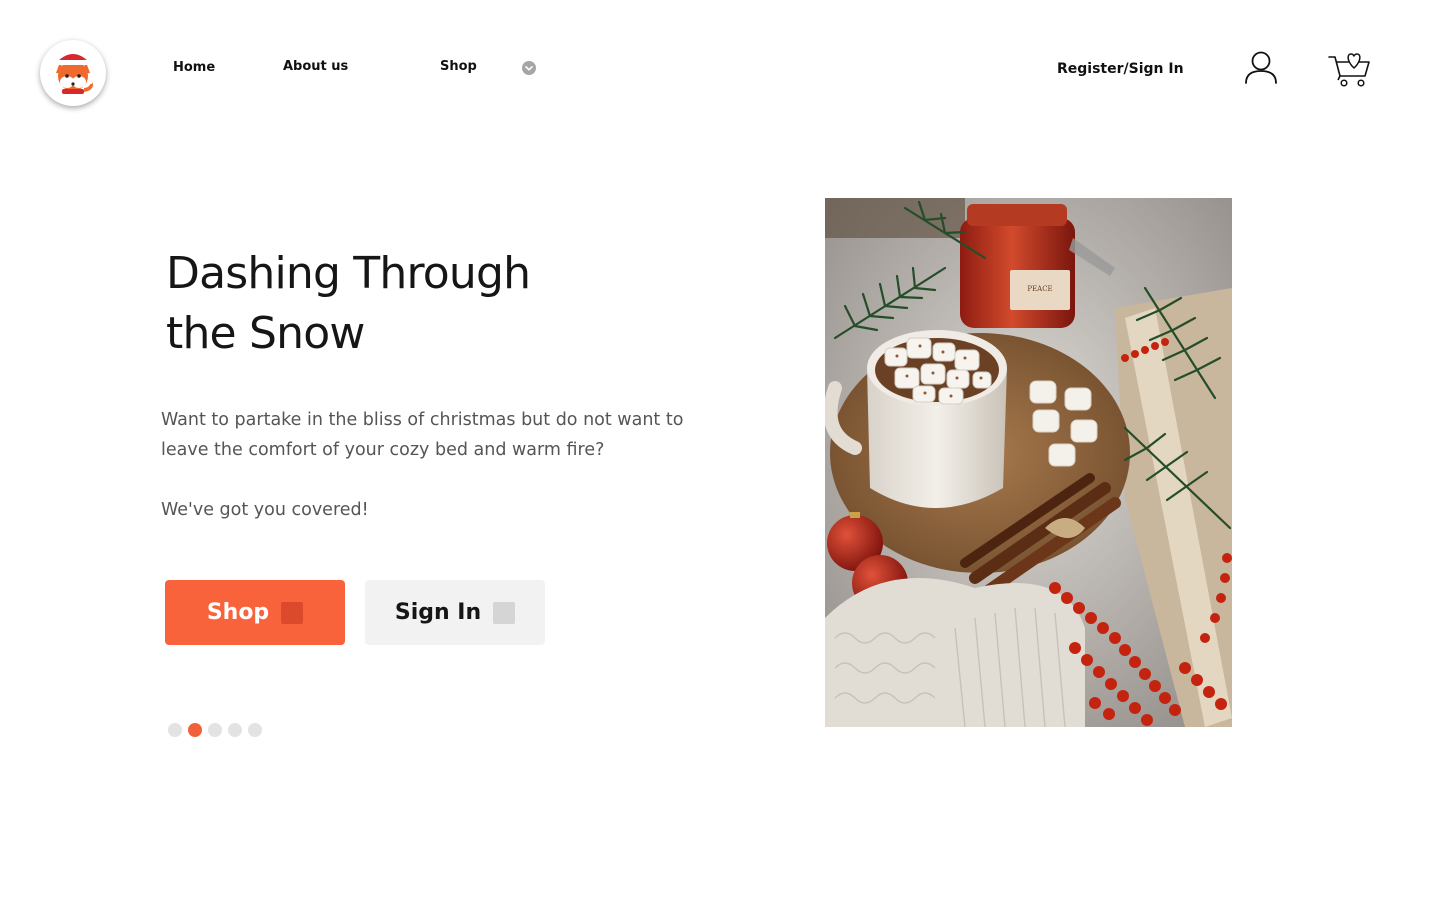  Describe the element at coordinates (1349, 68) in the screenshot. I see `cart-heart-icon` at that location.